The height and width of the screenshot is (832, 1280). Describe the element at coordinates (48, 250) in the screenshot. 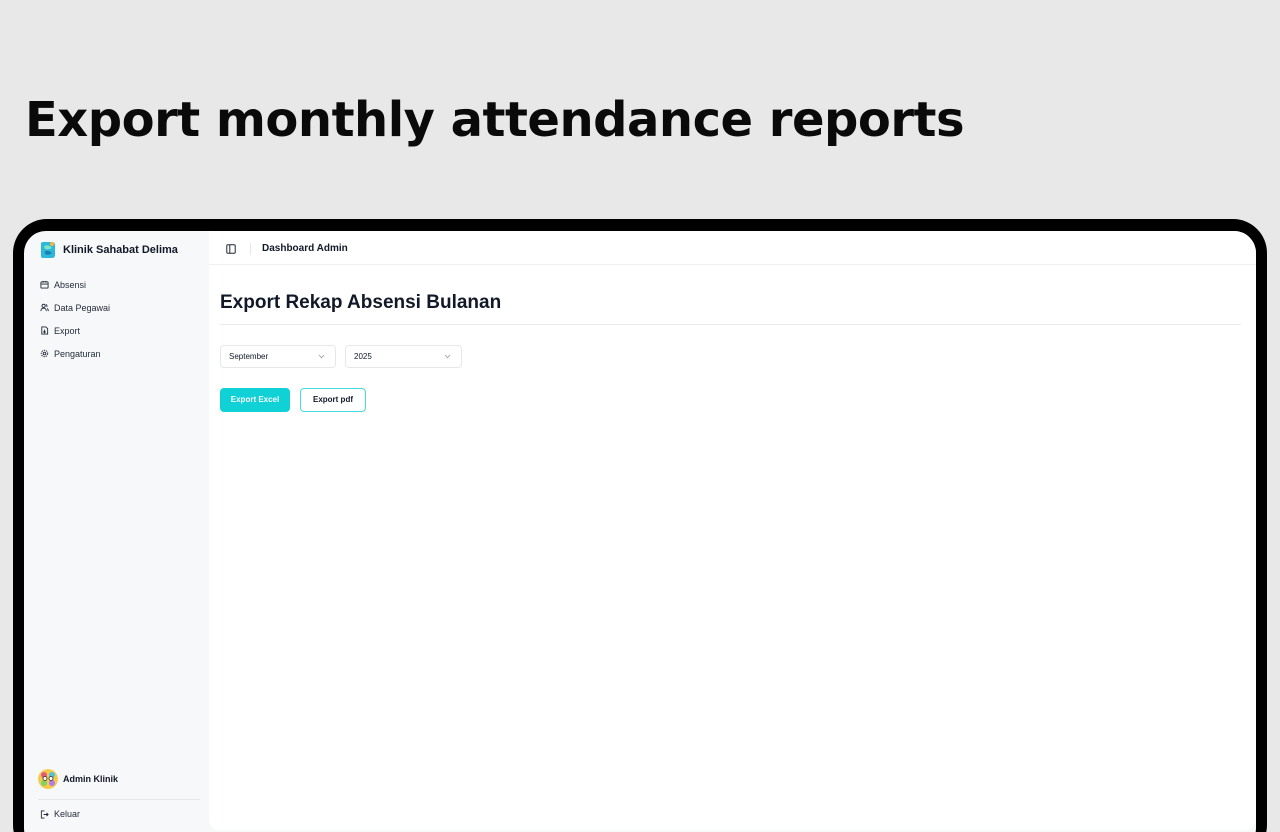

I see `brand-logo-icon` at that location.